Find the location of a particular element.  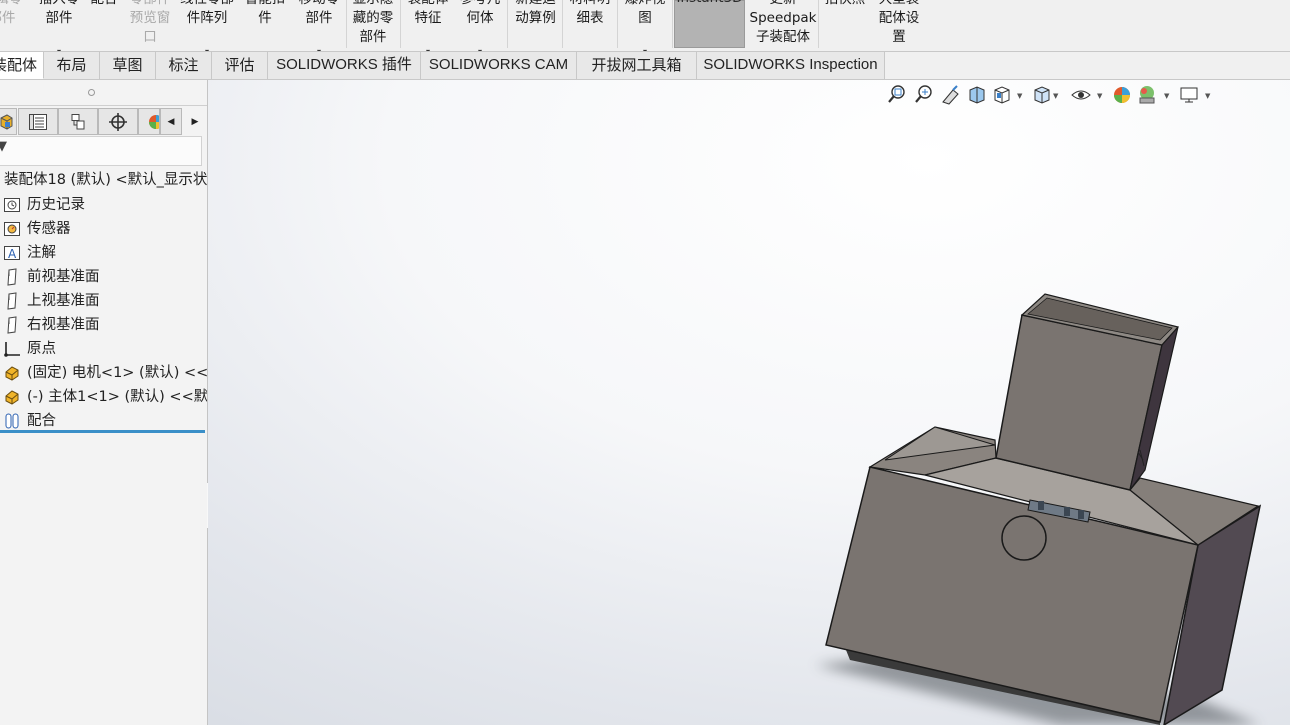

tree-item: (固定) 电机<1> (默认) <<默认>_显示状态 1> is located at coordinates (103, 373).